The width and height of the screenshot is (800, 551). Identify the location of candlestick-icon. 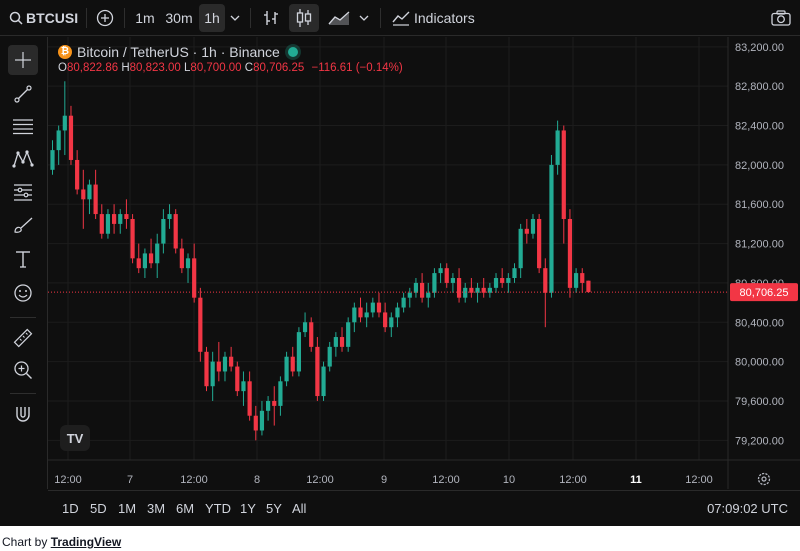
(304, 18).